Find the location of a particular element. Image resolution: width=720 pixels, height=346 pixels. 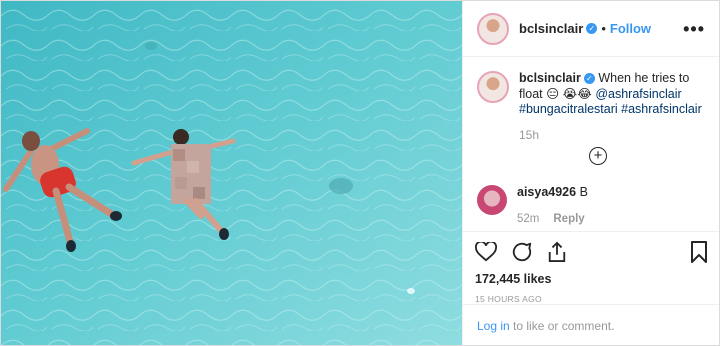

login-prompt-text: to like or comment. is located at coordinates (562, 326).